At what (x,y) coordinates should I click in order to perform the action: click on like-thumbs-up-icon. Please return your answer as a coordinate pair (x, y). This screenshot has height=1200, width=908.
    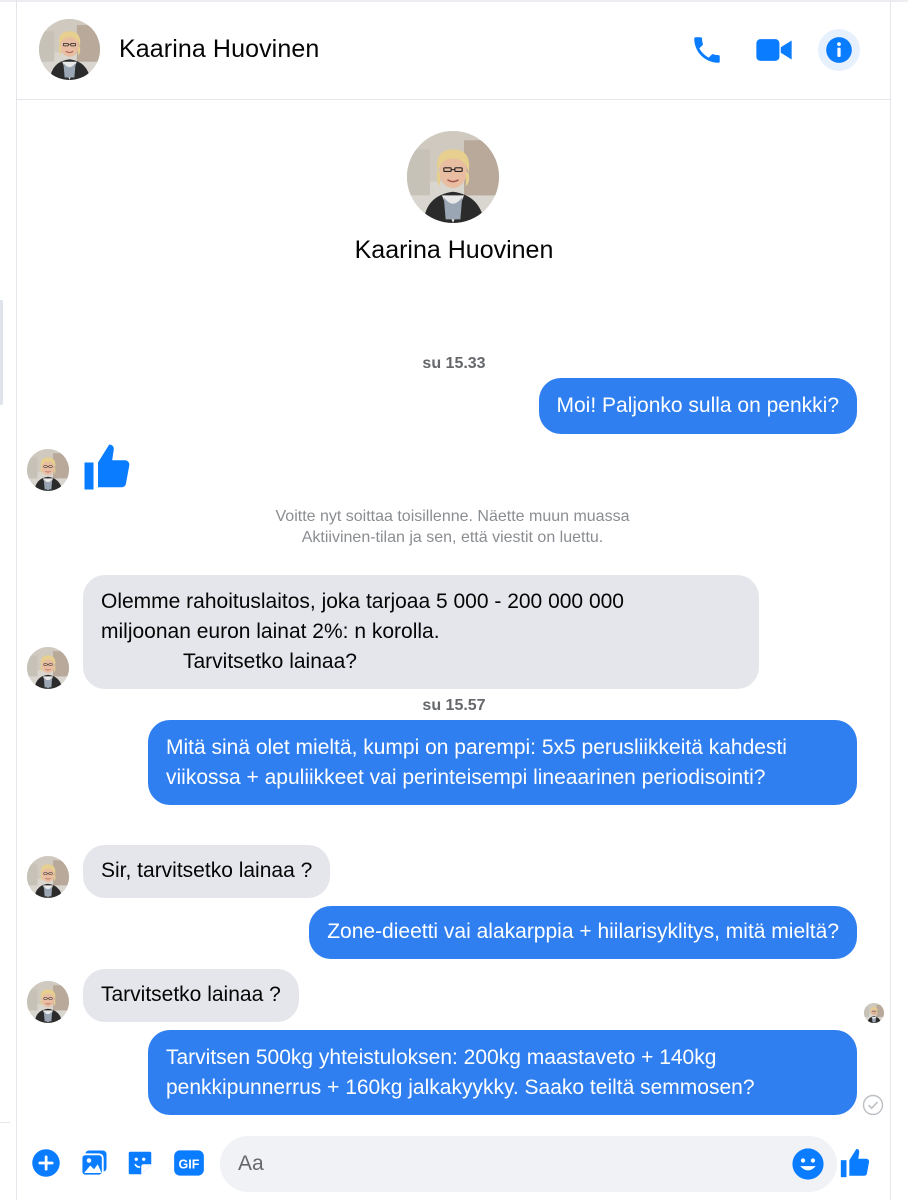
    Looking at the image, I should click on (107, 467).